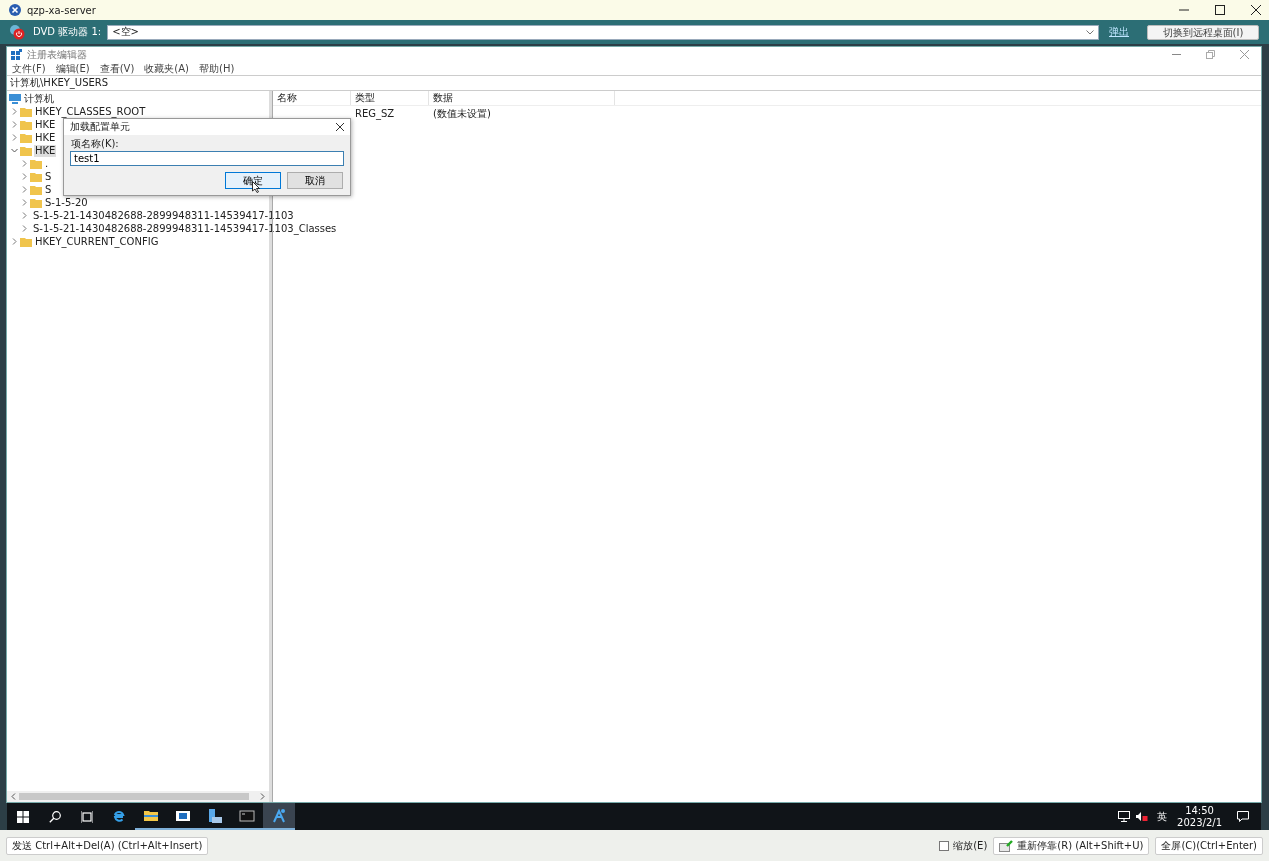  What do you see at coordinates (1119, 32) in the screenshot?
I see `eject-link: 弹出` at bounding box center [1119, 32].